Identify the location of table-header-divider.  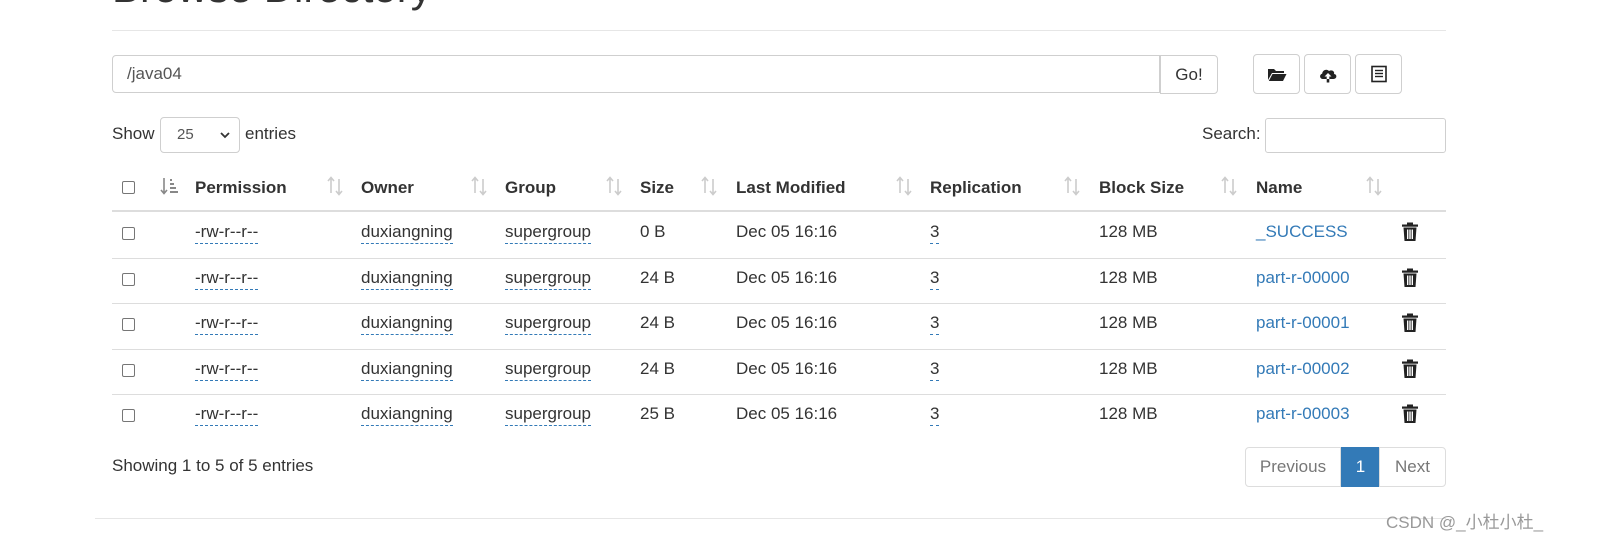
(779, 211).